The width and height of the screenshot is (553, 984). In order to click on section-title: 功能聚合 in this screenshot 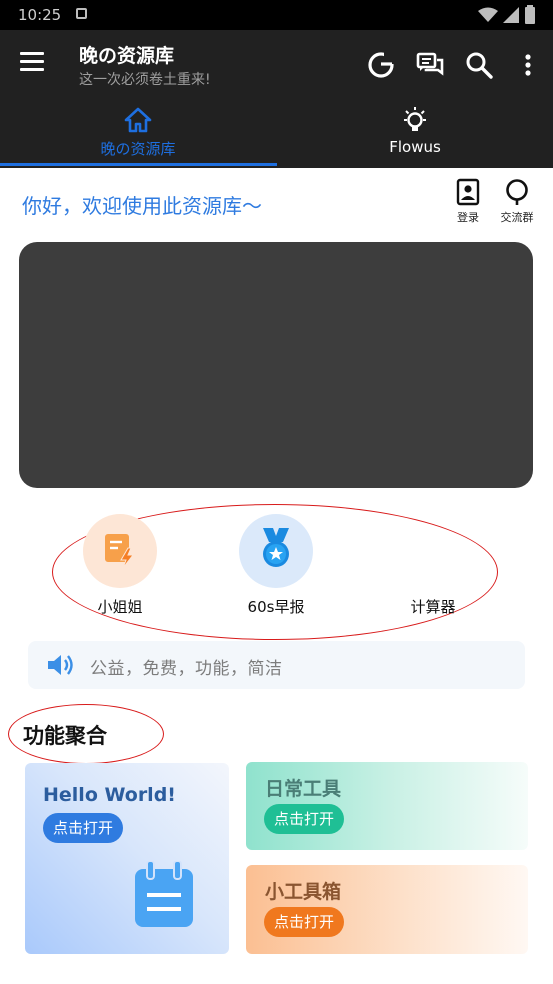, I will do `click(65, 736)`.